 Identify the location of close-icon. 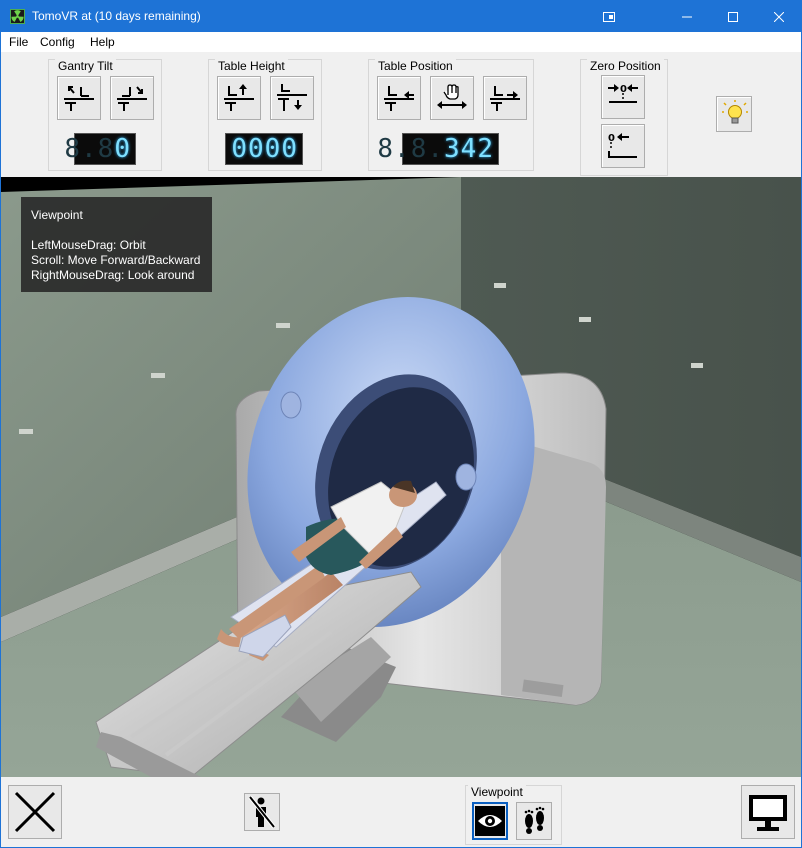
(779, 16).